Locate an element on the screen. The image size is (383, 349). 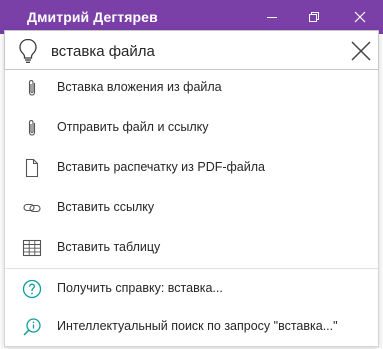
user-name: Дмитрий Дегтярев is located at coordinates (92, 17).